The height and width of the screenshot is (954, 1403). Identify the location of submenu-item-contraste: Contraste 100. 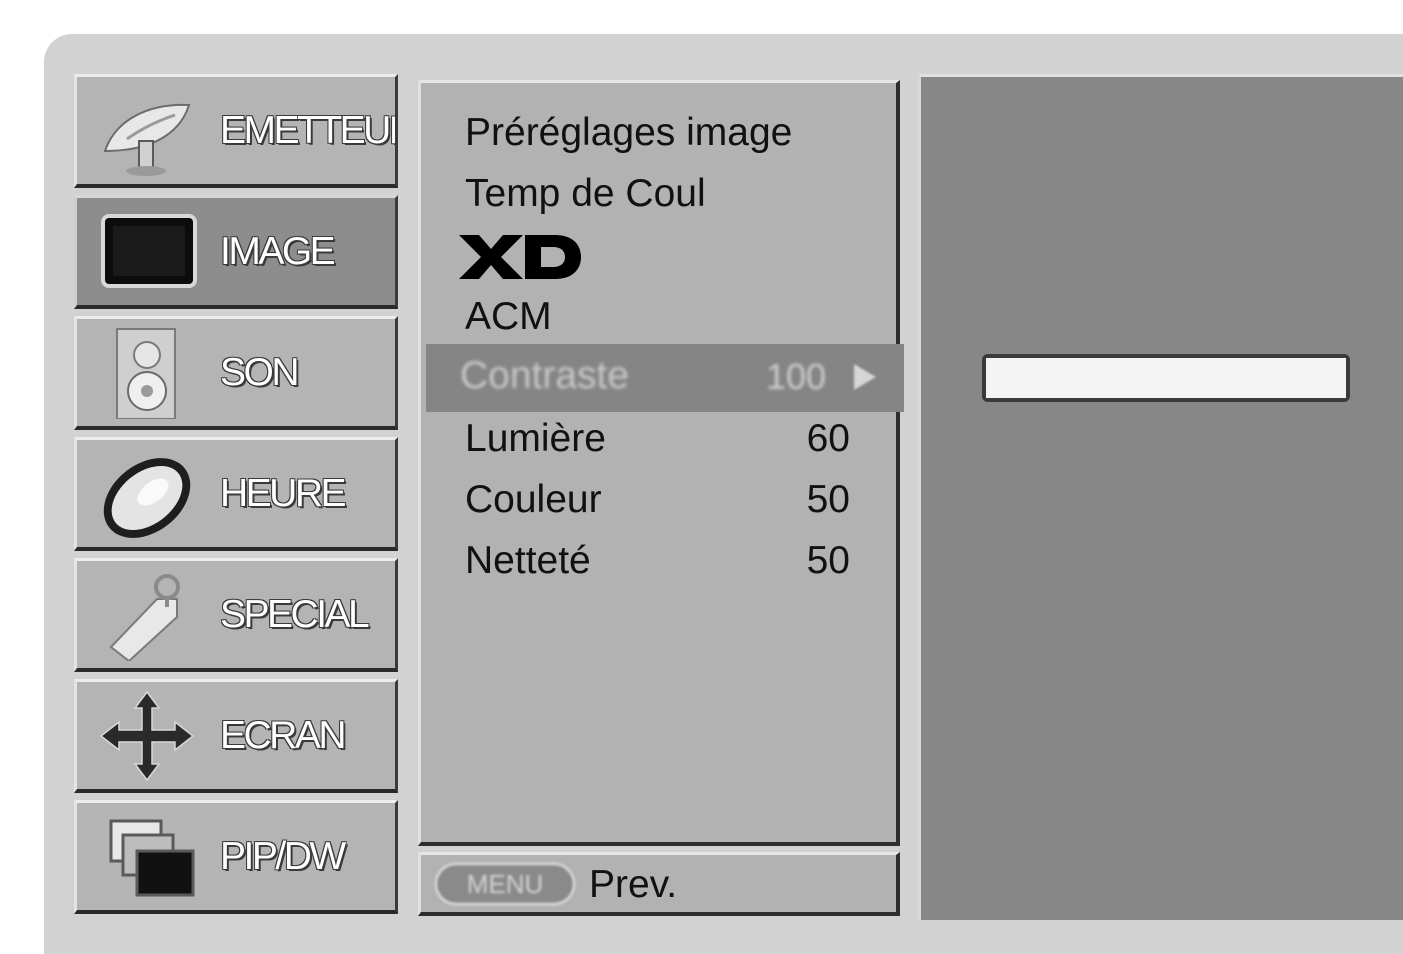
(665, 378).